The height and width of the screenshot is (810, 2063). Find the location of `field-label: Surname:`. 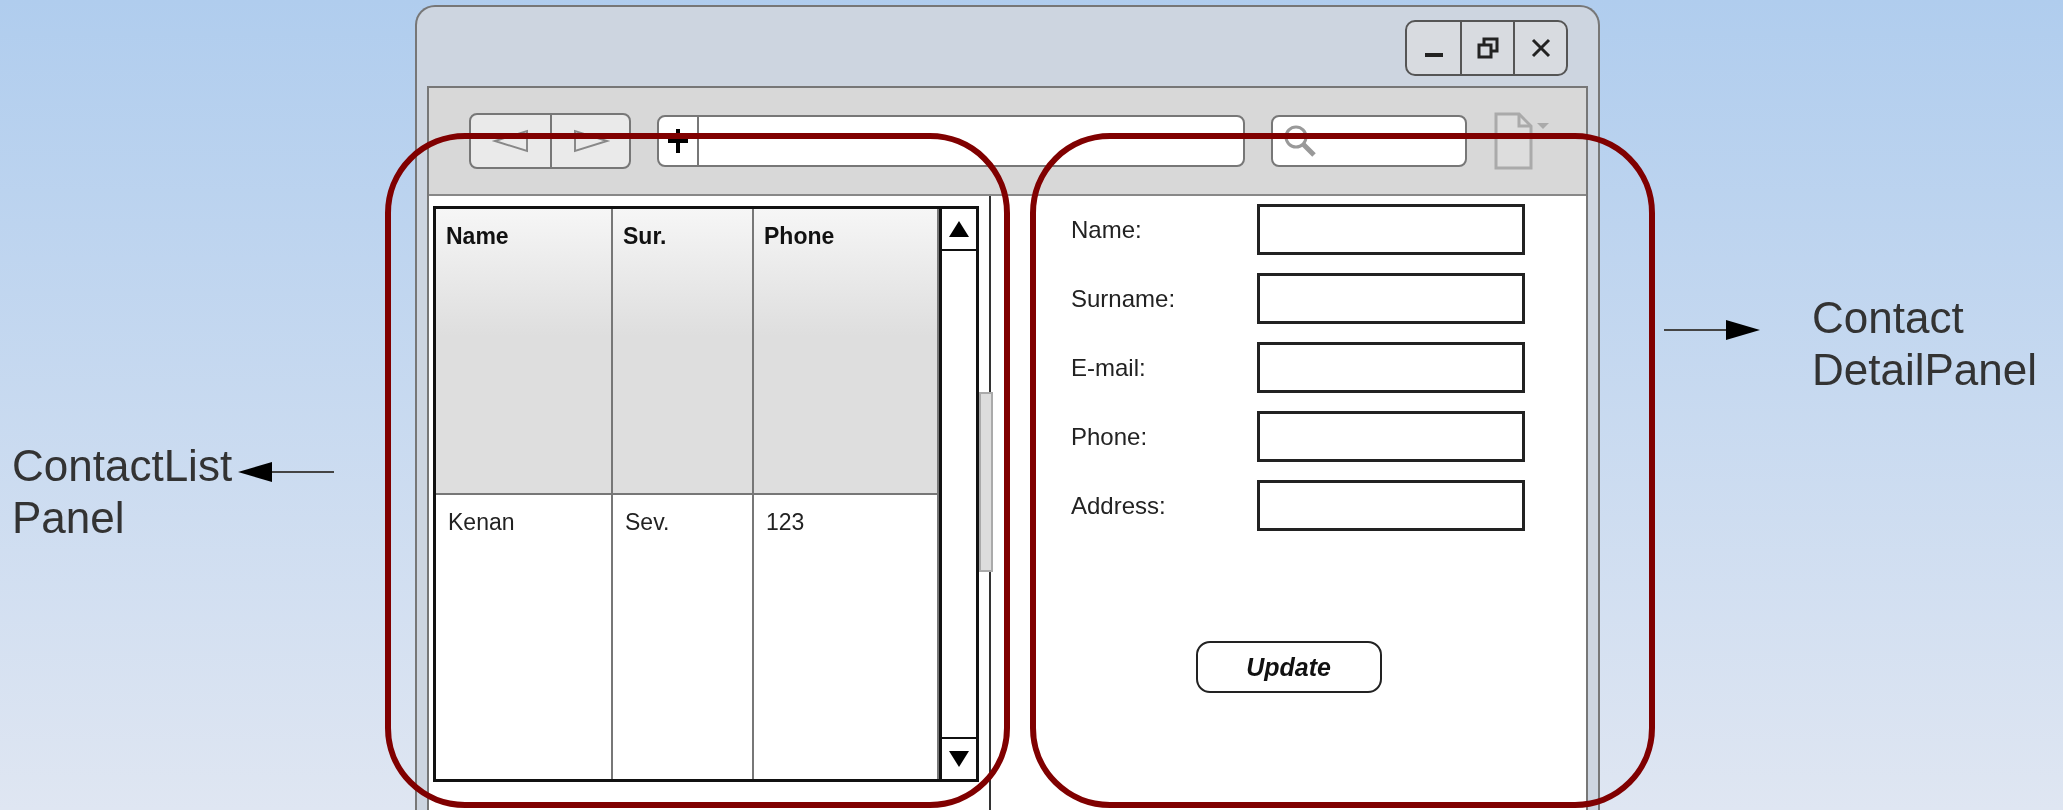

field-label: Surname: is located at coordinates (1124, 298).